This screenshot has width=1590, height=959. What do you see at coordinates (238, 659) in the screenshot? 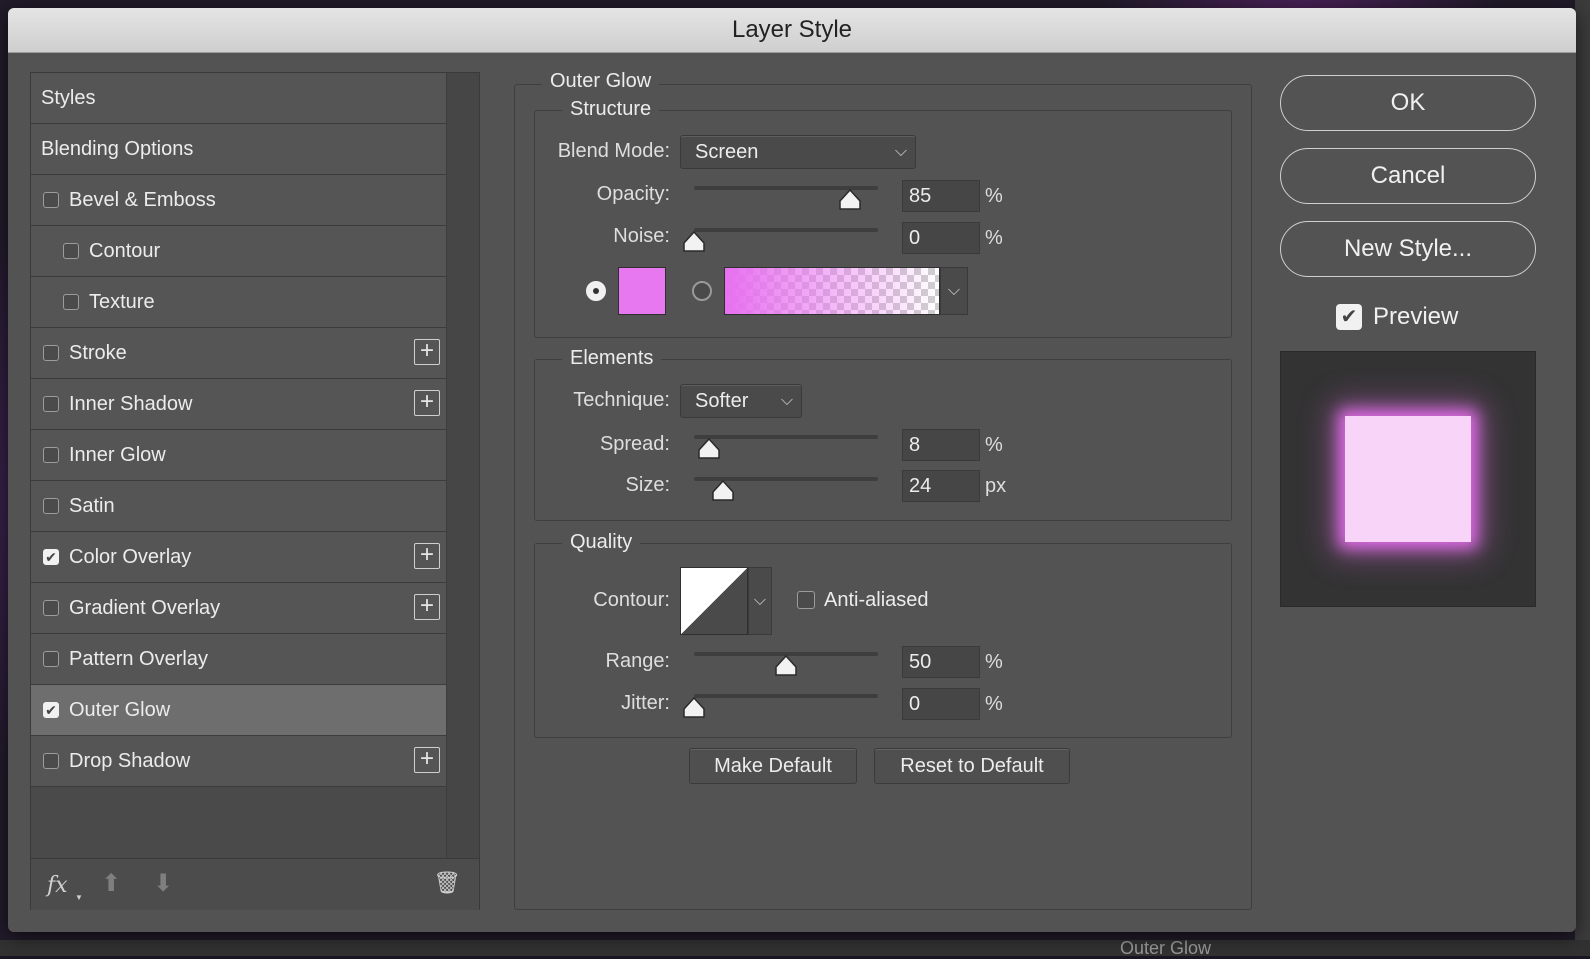
I see `style-item-pattern-overlay: Pattern Overlay` at bounding box center [238, 659].